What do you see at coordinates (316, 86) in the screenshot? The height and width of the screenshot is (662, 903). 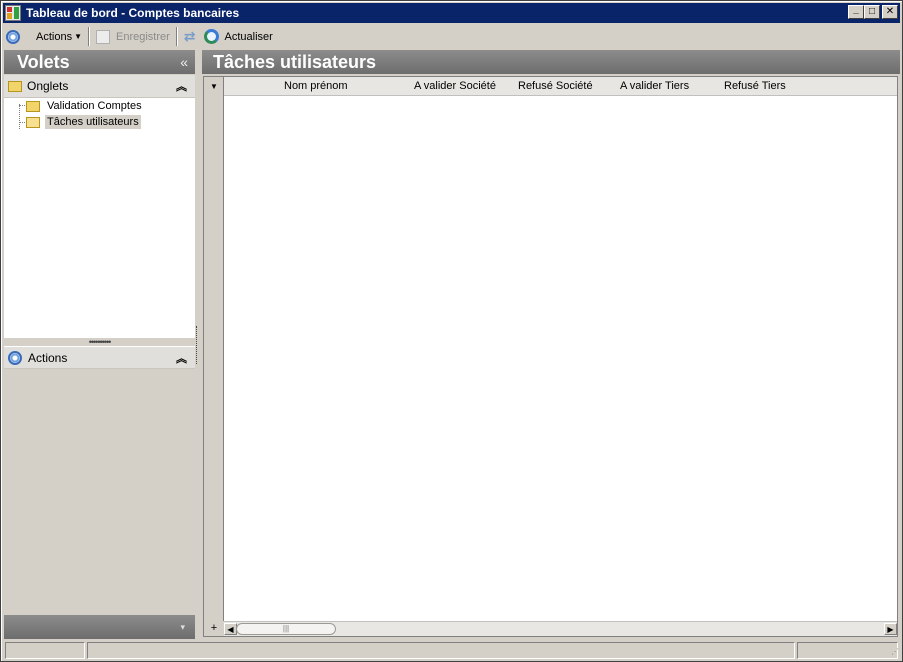 I see `column-header-nom-prenom: Nom prénom` at bounding box center [316, 86].